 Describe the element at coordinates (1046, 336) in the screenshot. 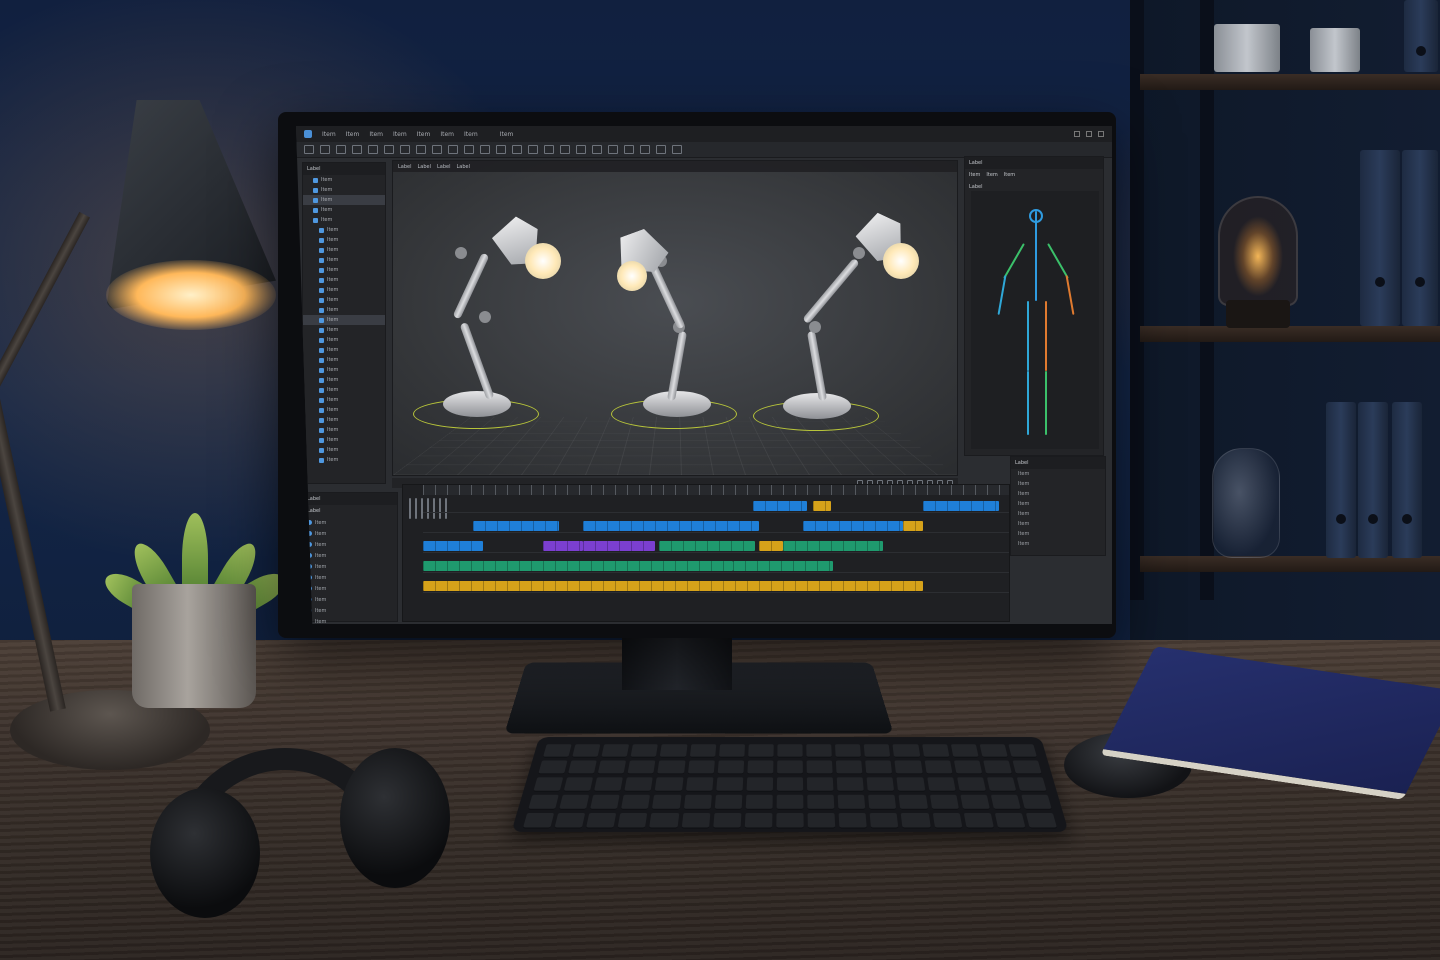

I see `leg-bone` at that location.